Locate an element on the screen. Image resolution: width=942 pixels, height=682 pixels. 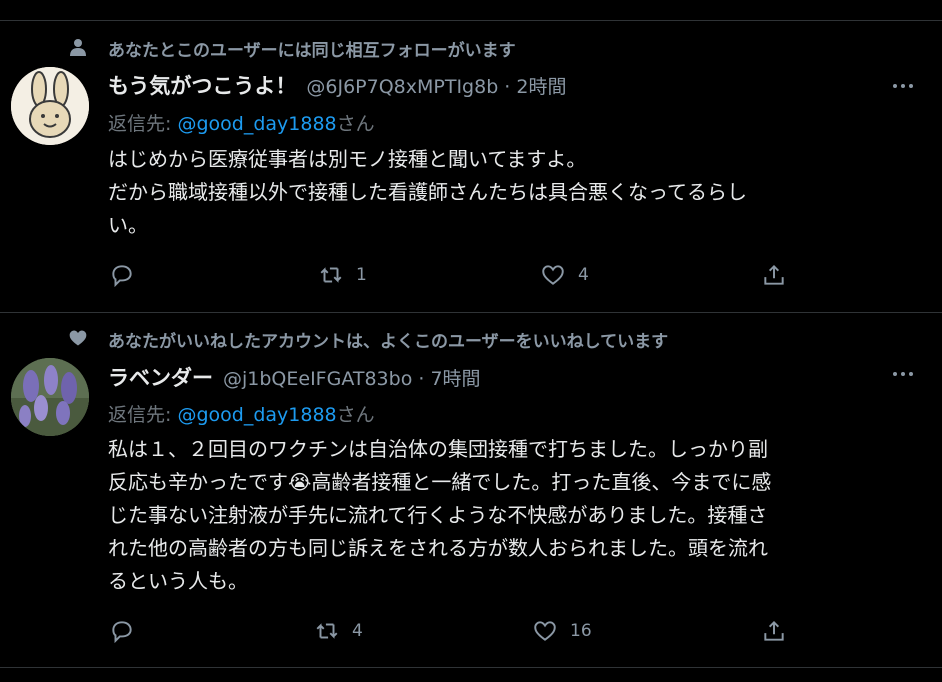
tweet-text-line: じた事ない注射液が手先に流れて行くような不快感がありました。接種さ is located at coordinates (438, 515).